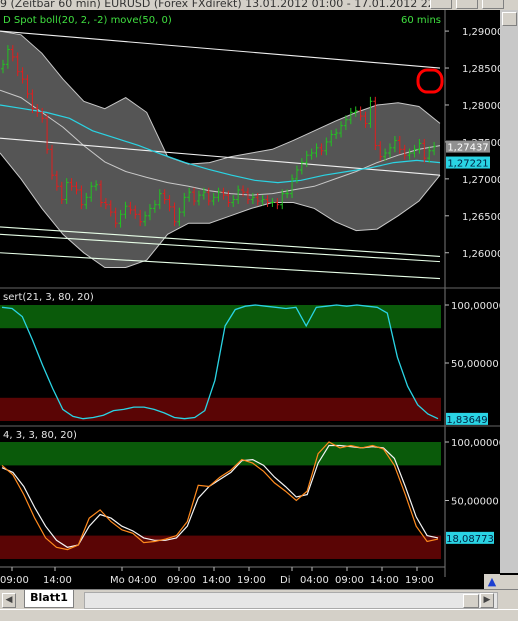 This screenshot has height=621, width=518. I want to click on scroll-up-icon, so click(509, 19).